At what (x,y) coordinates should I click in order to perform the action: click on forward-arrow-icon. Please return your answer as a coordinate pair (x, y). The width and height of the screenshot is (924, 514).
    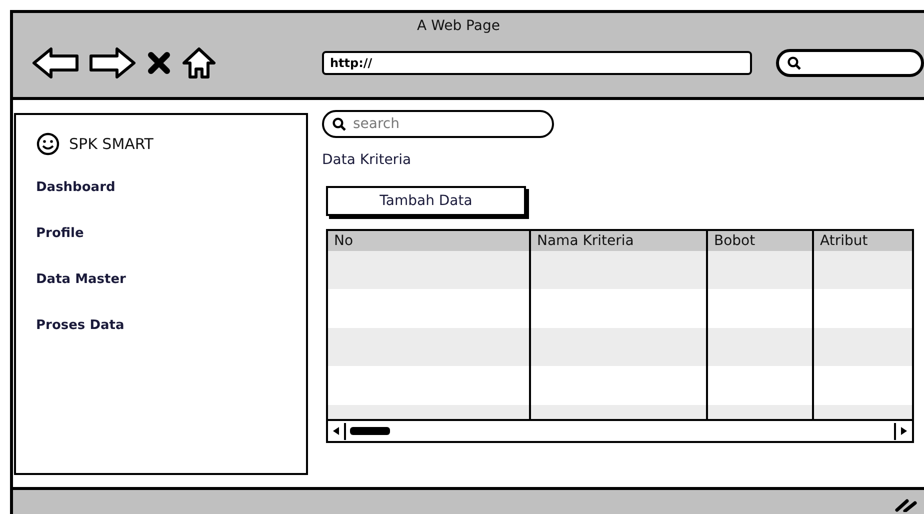
    Looking at the image, I should click on (112, 63).